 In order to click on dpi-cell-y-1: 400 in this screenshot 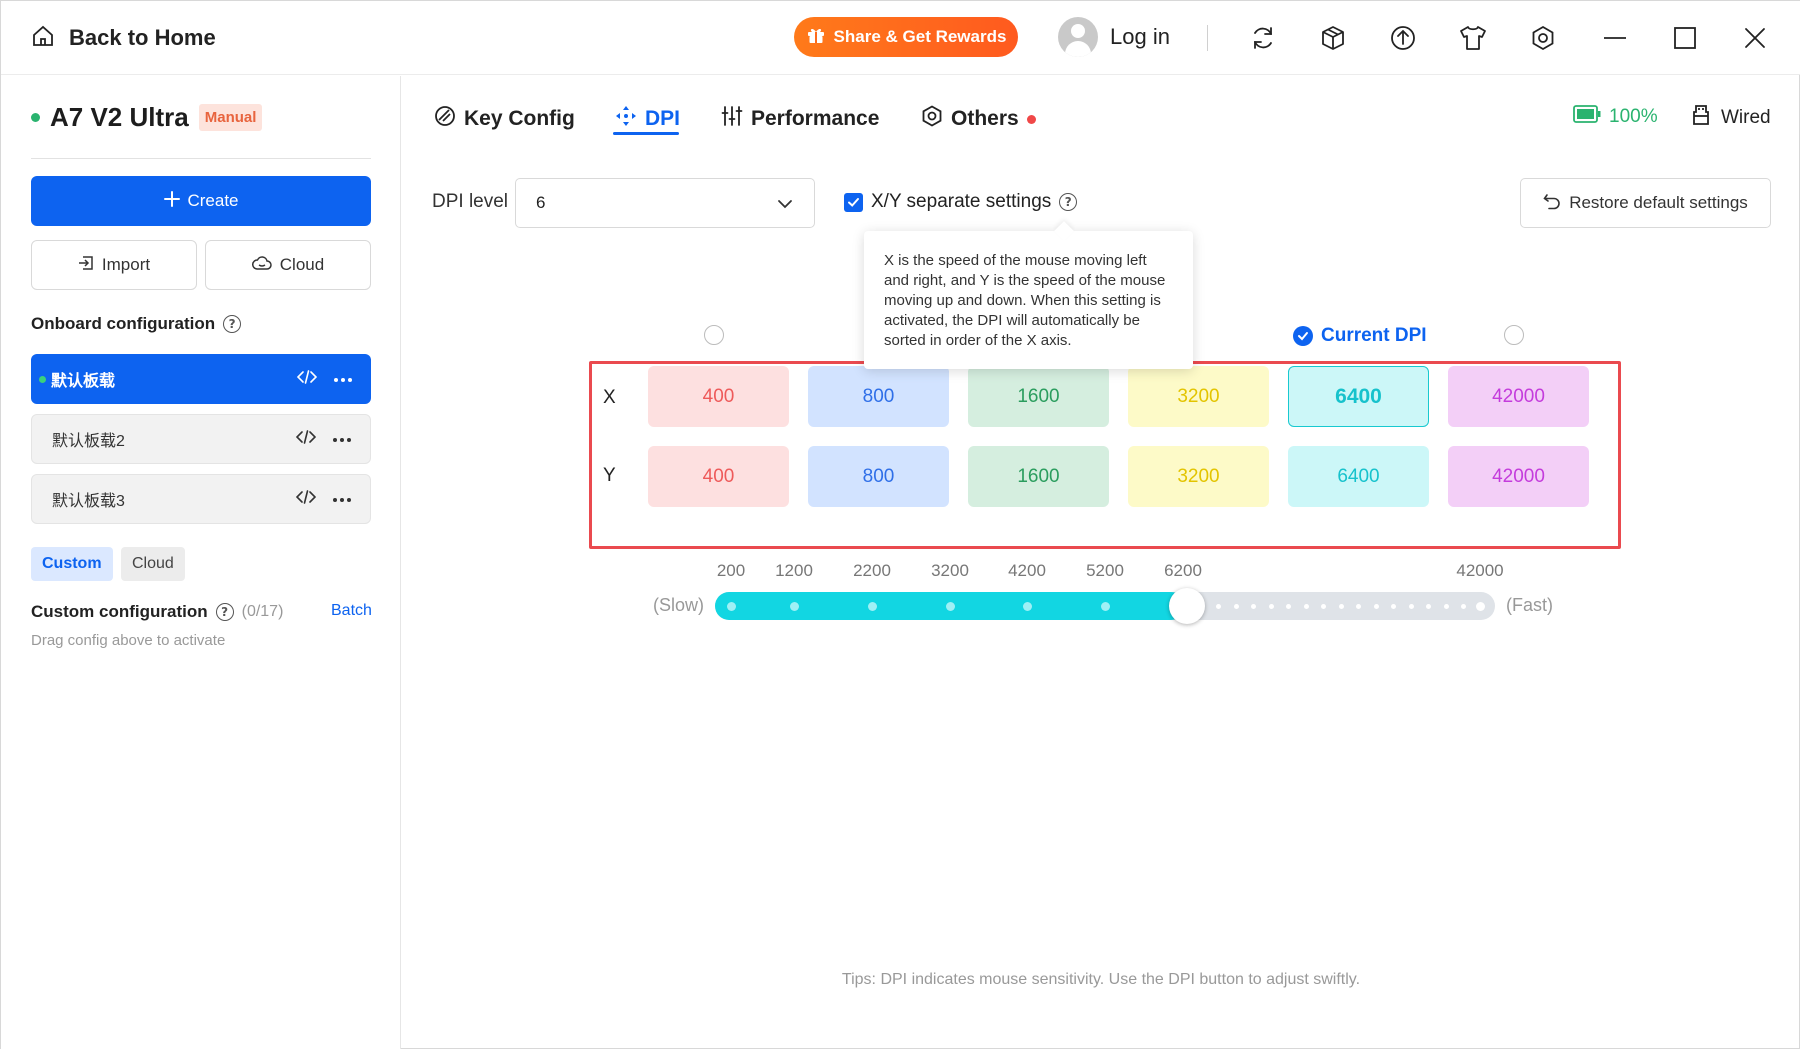, I will do `click(718, 476)`.